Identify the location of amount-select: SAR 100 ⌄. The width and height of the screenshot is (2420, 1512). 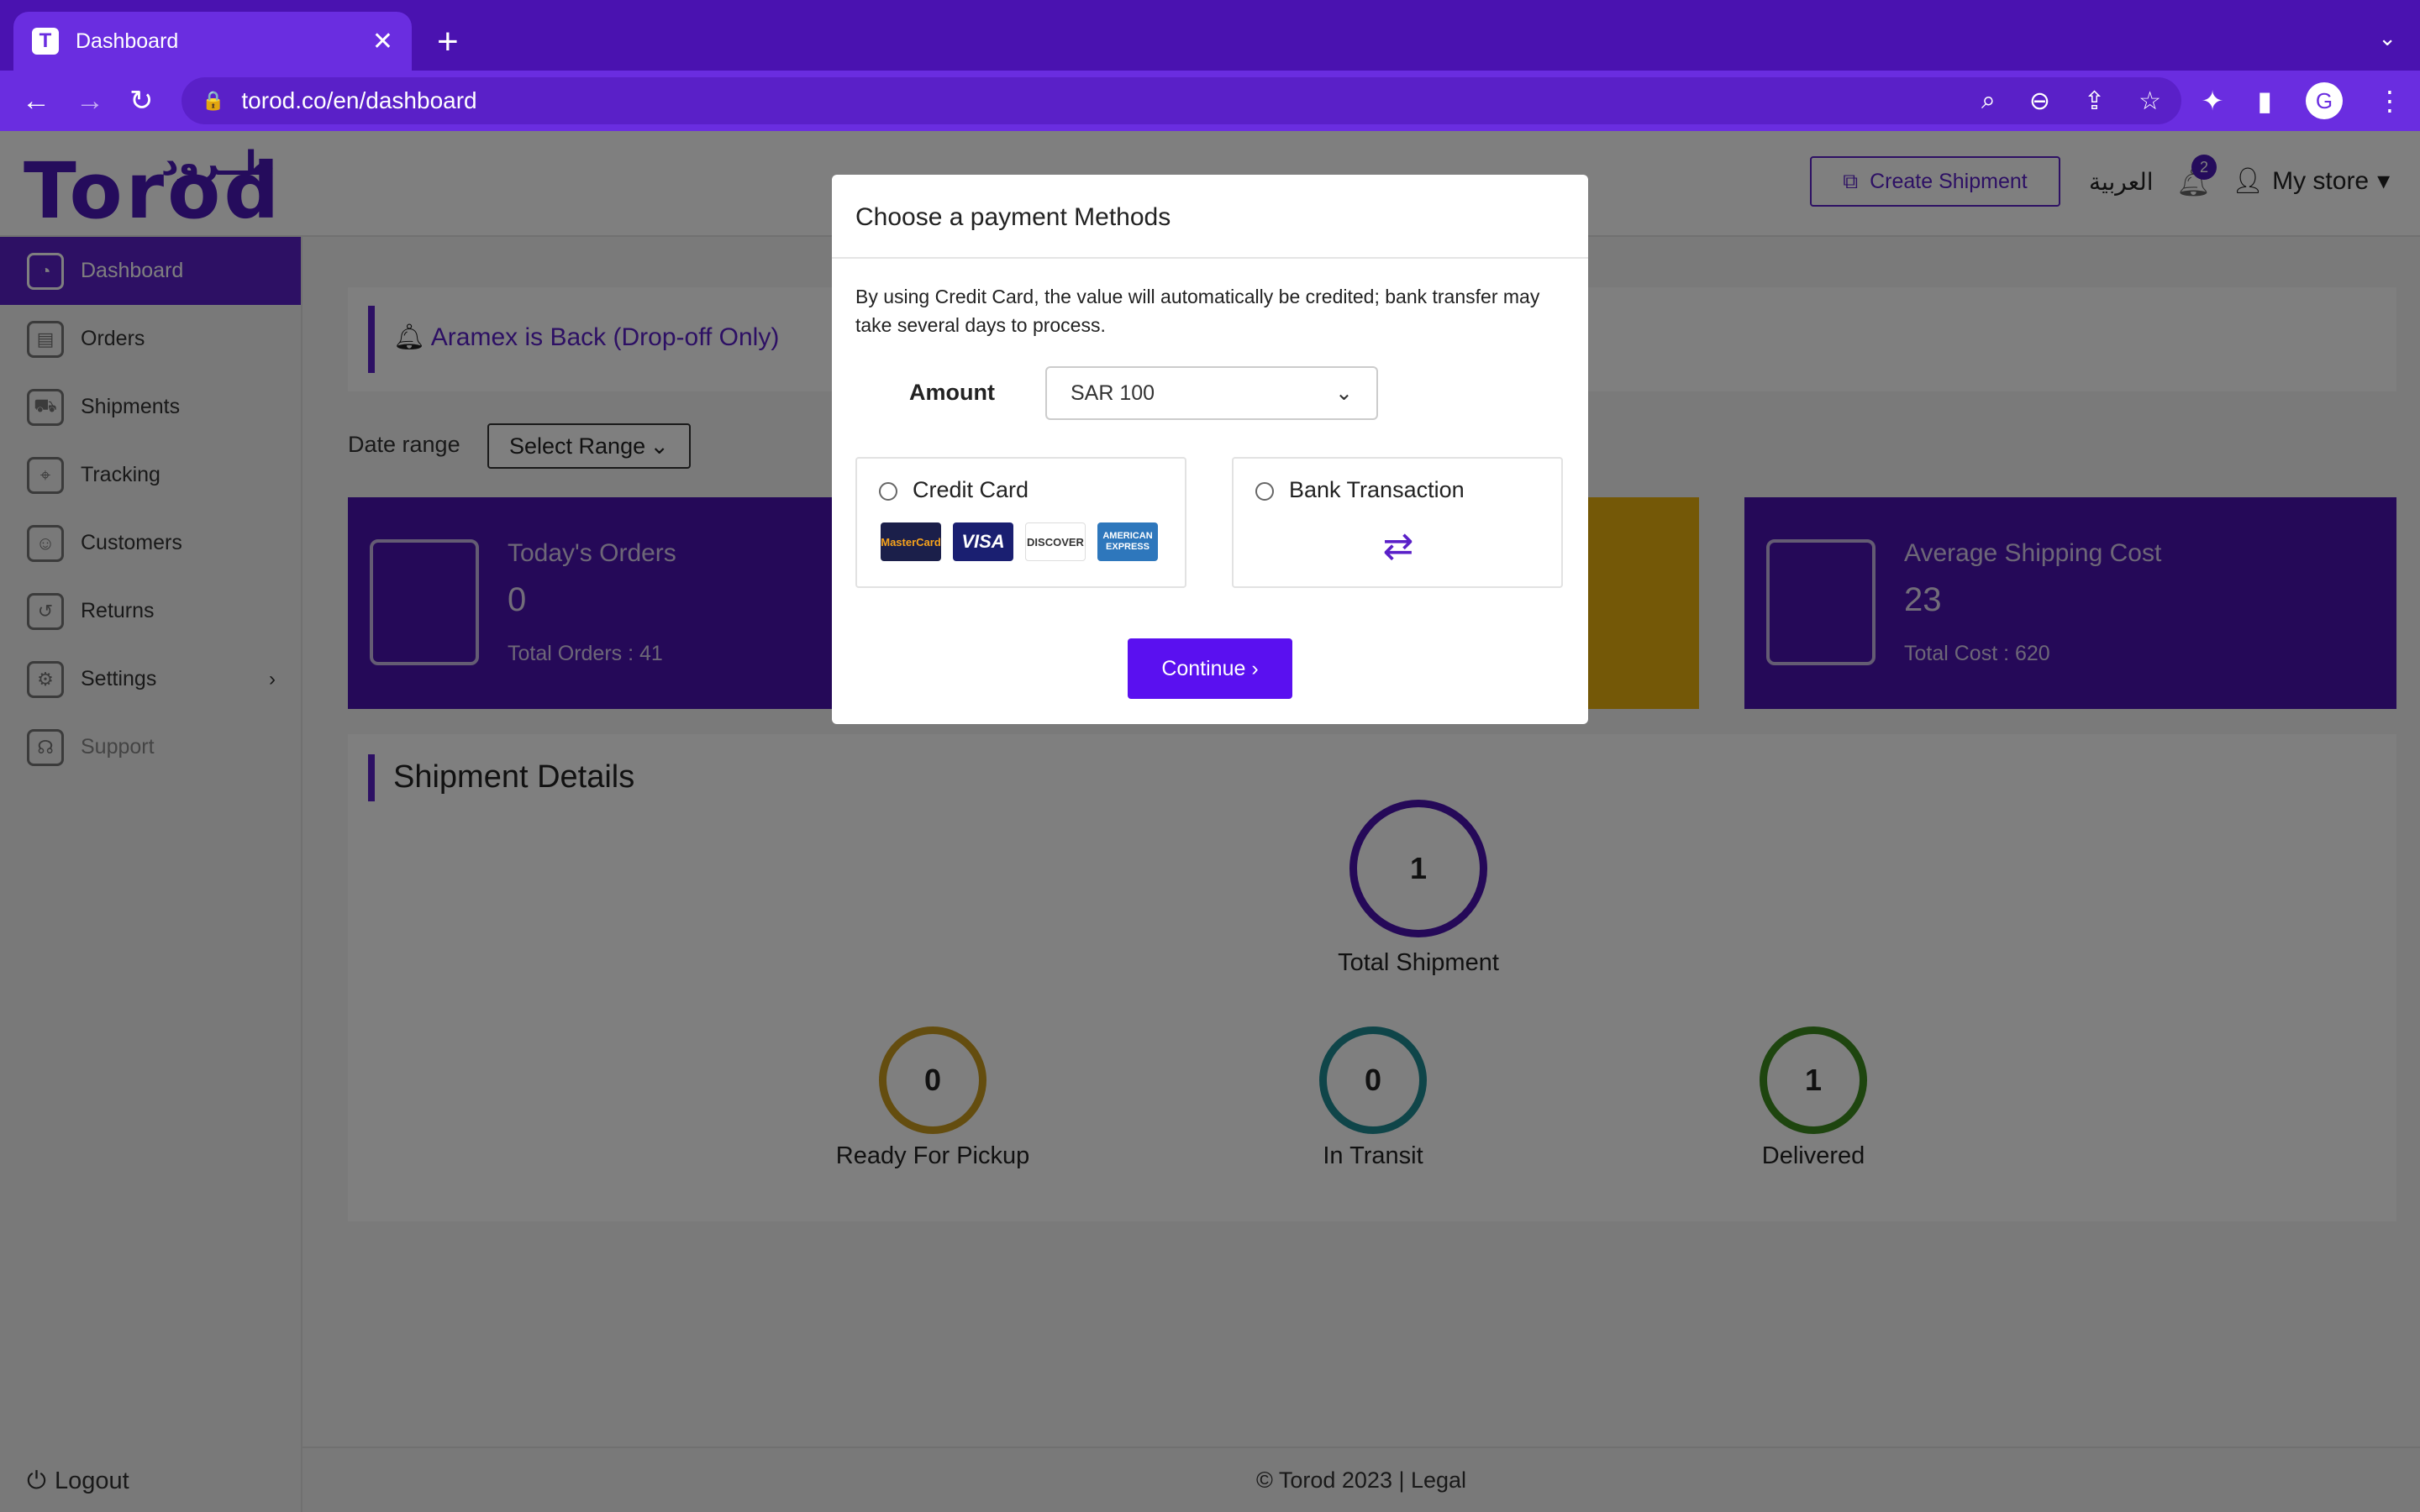
(1211, 393).